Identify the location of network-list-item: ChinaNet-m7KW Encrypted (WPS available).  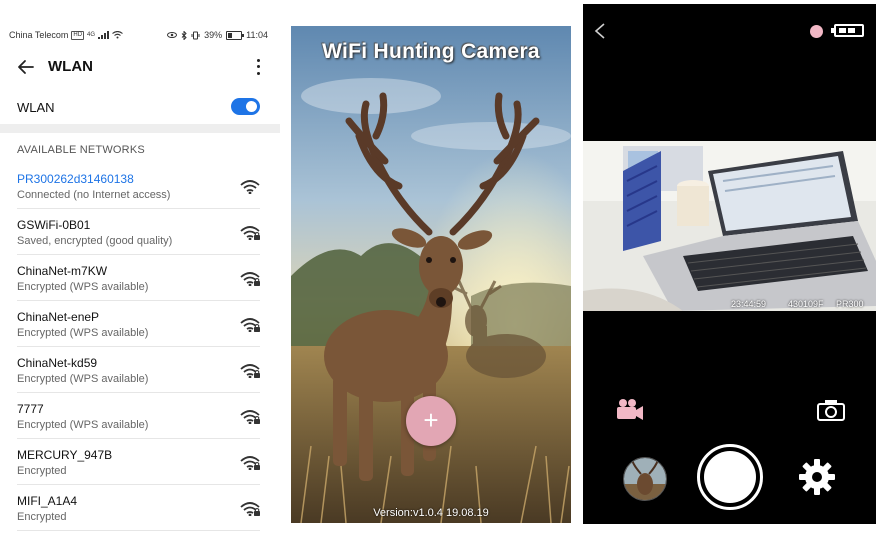
(140, 285).